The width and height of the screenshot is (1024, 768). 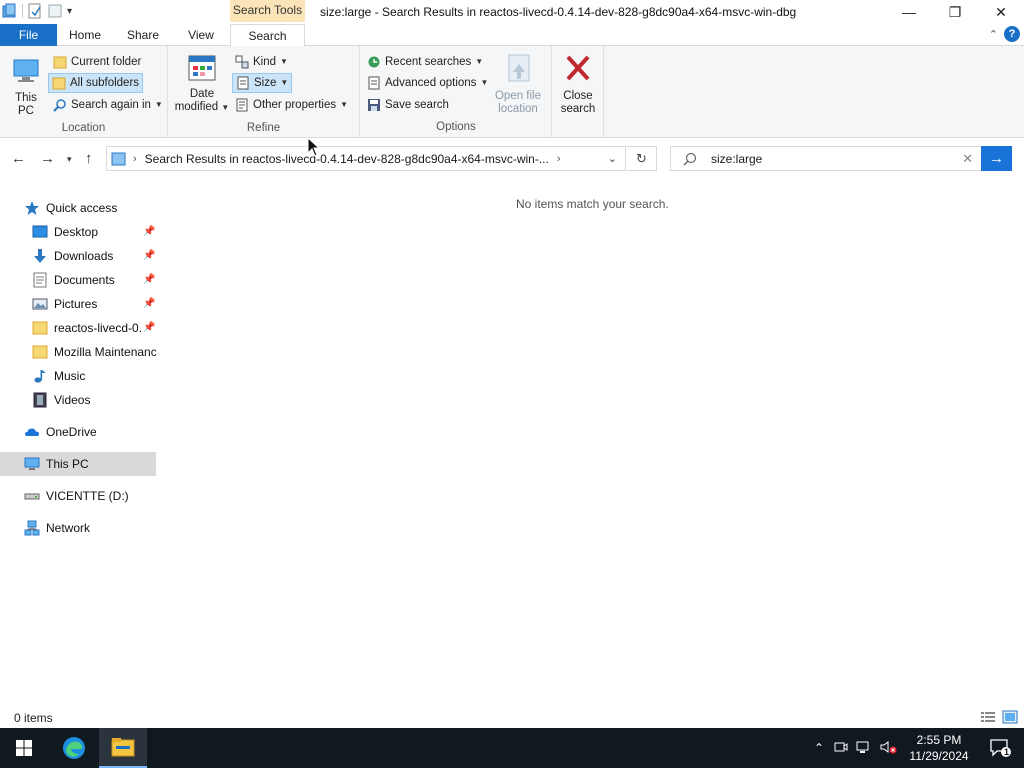 I want to click on clock-date: 11/29/2024, so click(x=939, y=756).